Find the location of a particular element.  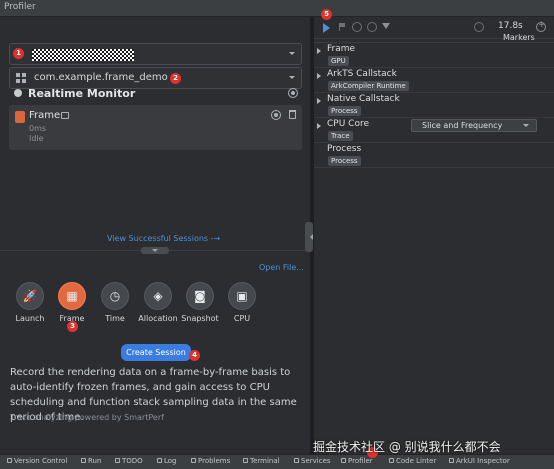

stop-icon is located at coordinates (357, 27).